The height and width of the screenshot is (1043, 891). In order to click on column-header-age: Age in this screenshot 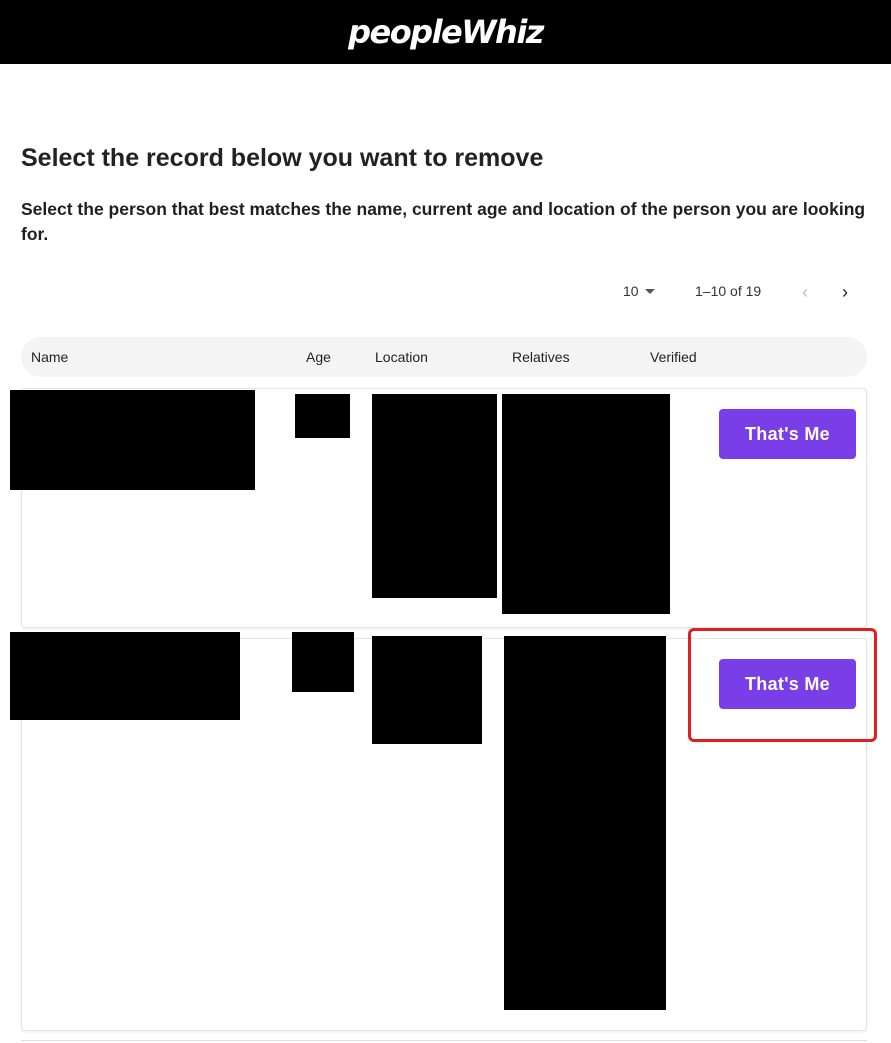, I will do `click(318, 357)`.